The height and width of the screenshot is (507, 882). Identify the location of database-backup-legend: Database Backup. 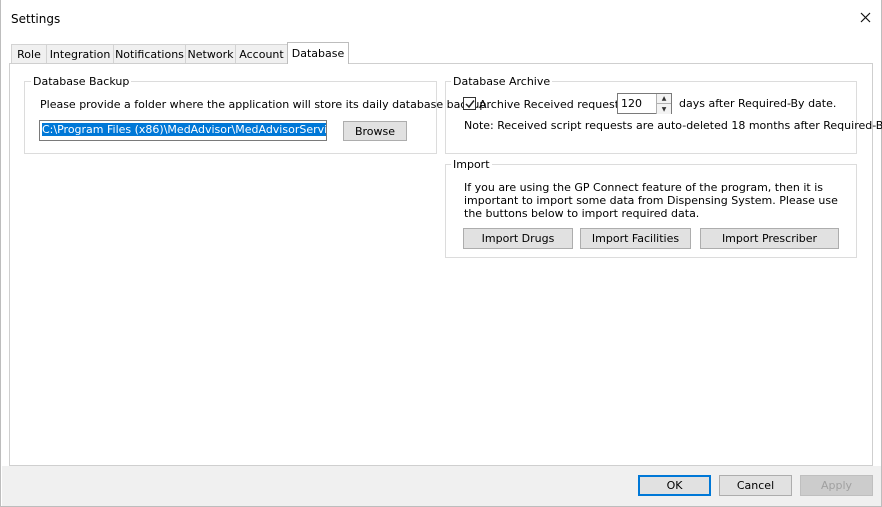
(81, 81).